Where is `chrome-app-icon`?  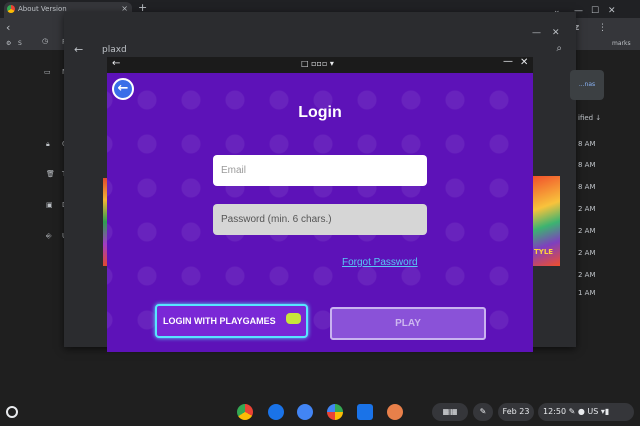 chrome-app-icon is located at coordinates (245, 412).